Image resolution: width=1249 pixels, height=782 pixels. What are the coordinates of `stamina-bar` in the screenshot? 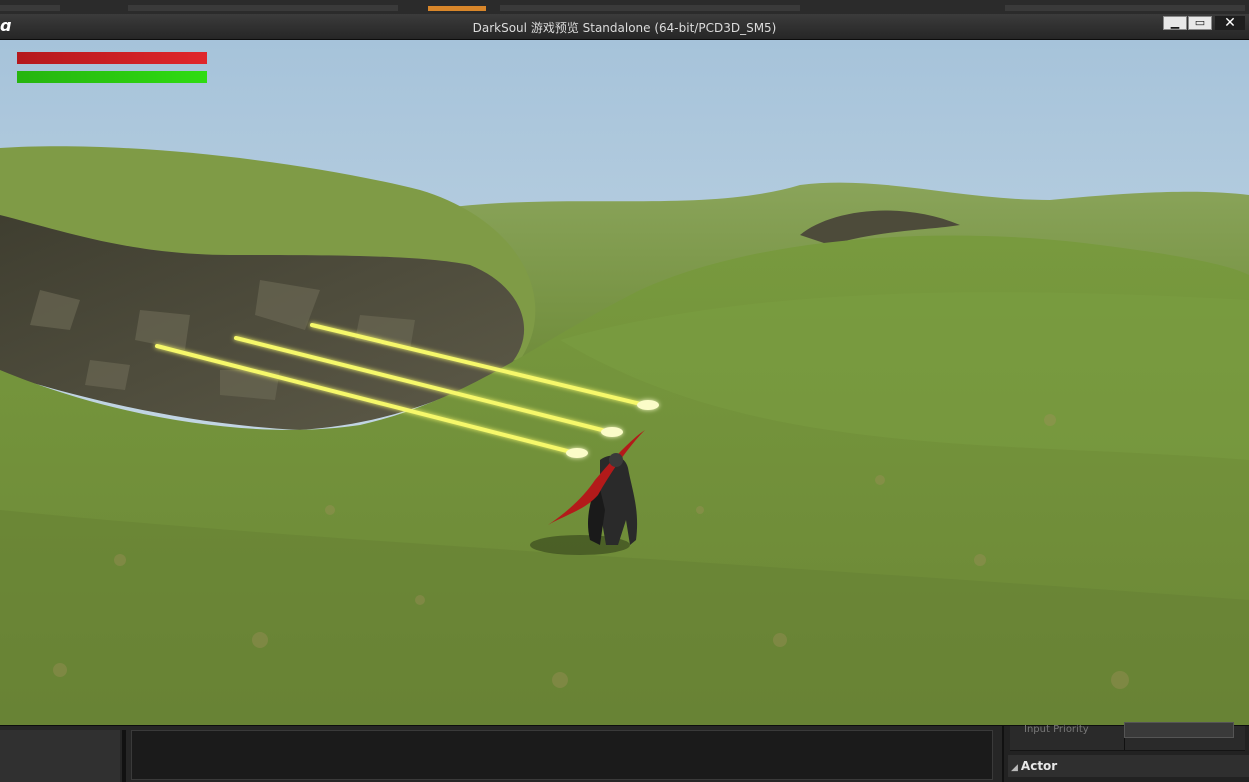 It's located at (112, 77).